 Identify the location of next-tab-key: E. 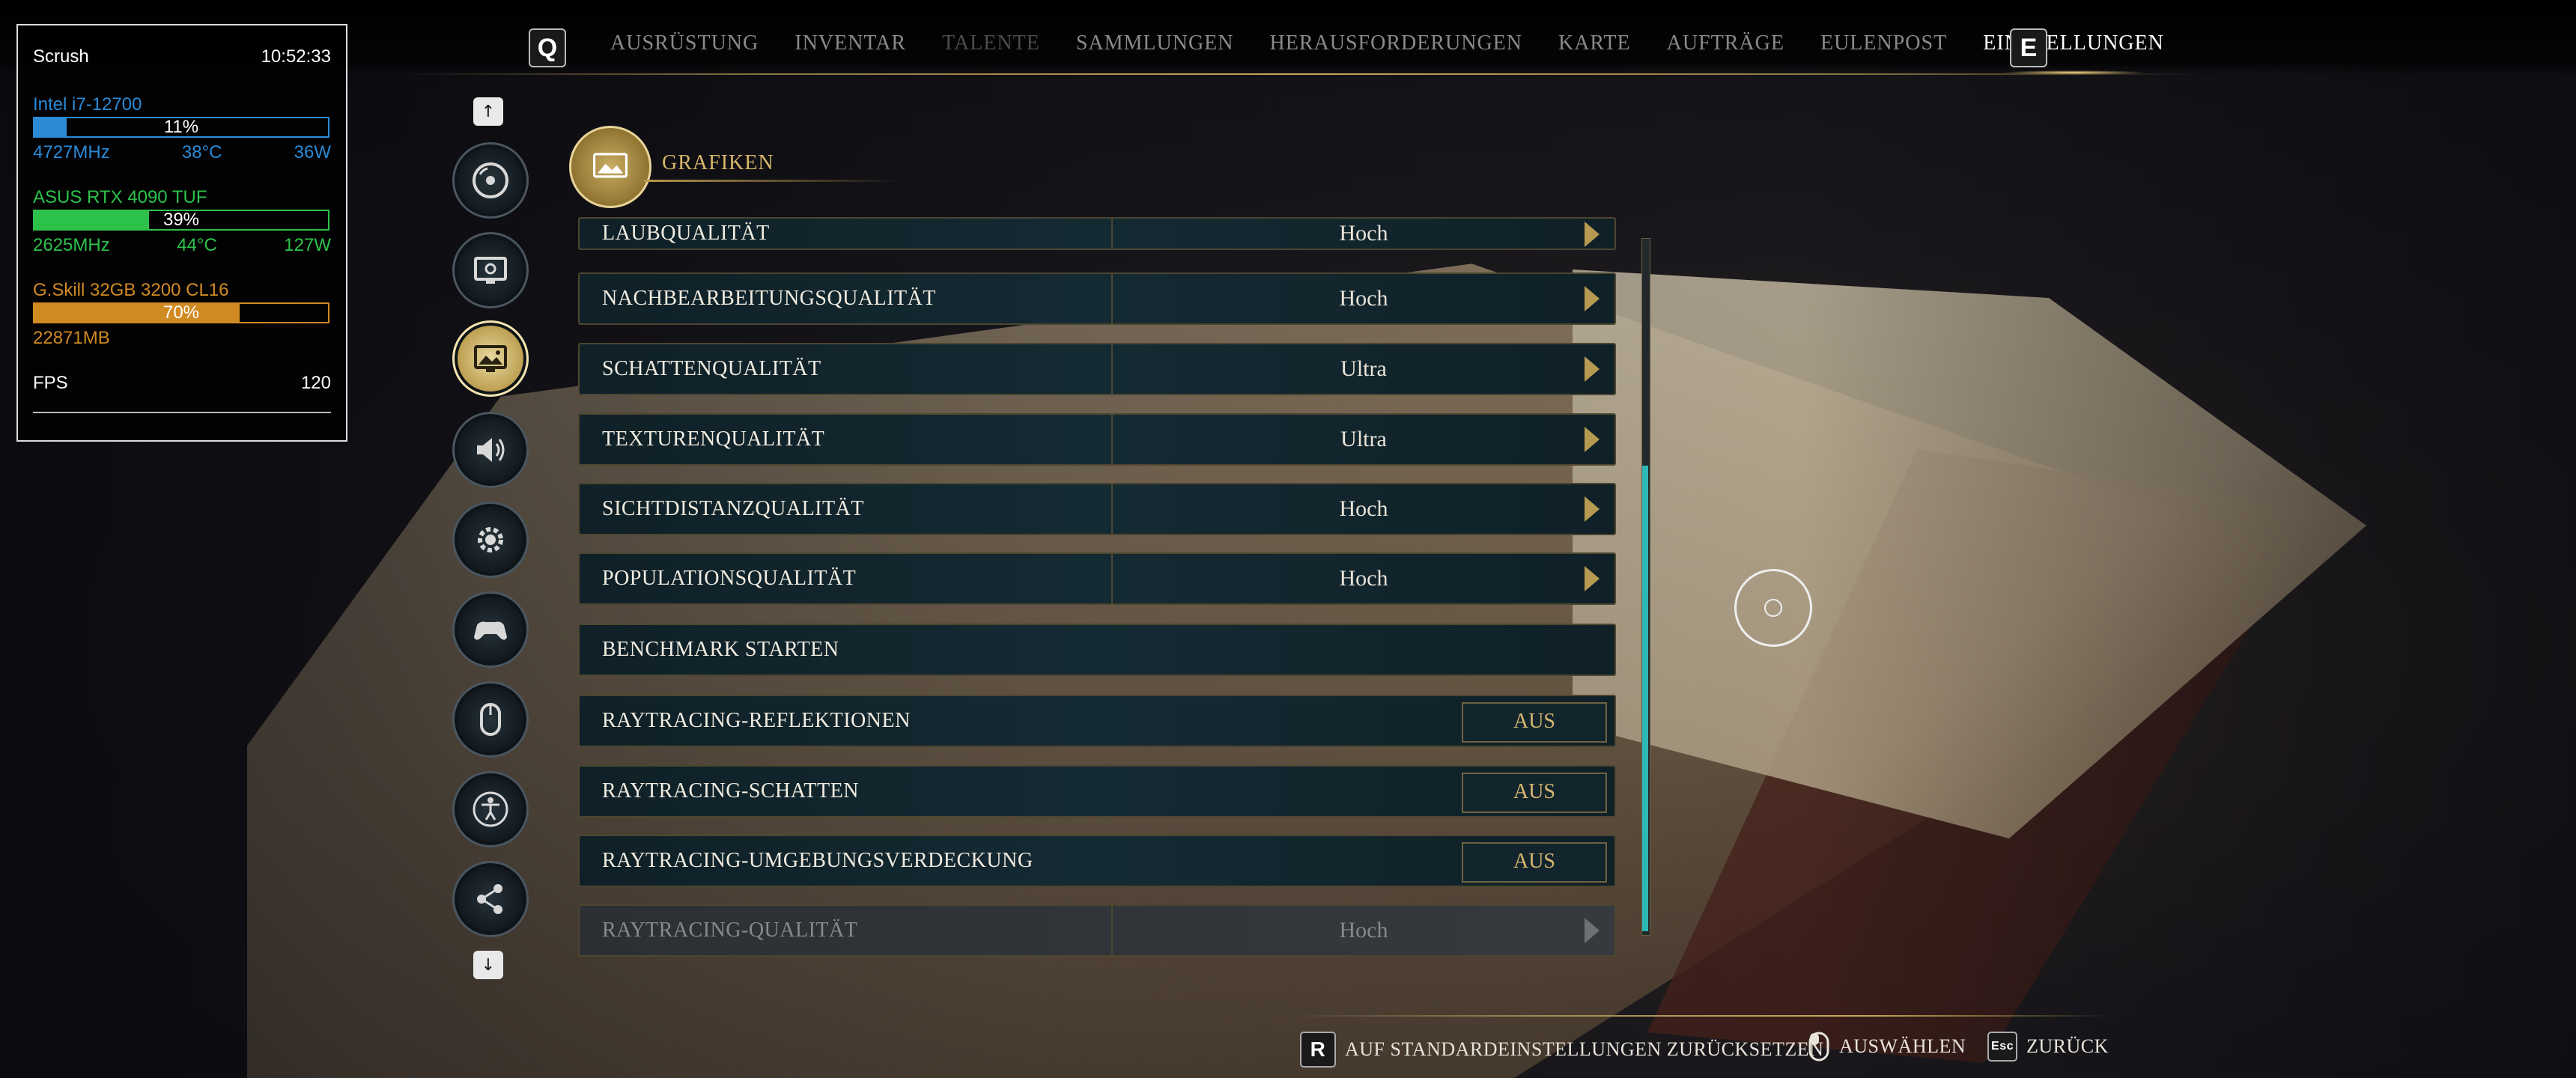
(2028, 47).